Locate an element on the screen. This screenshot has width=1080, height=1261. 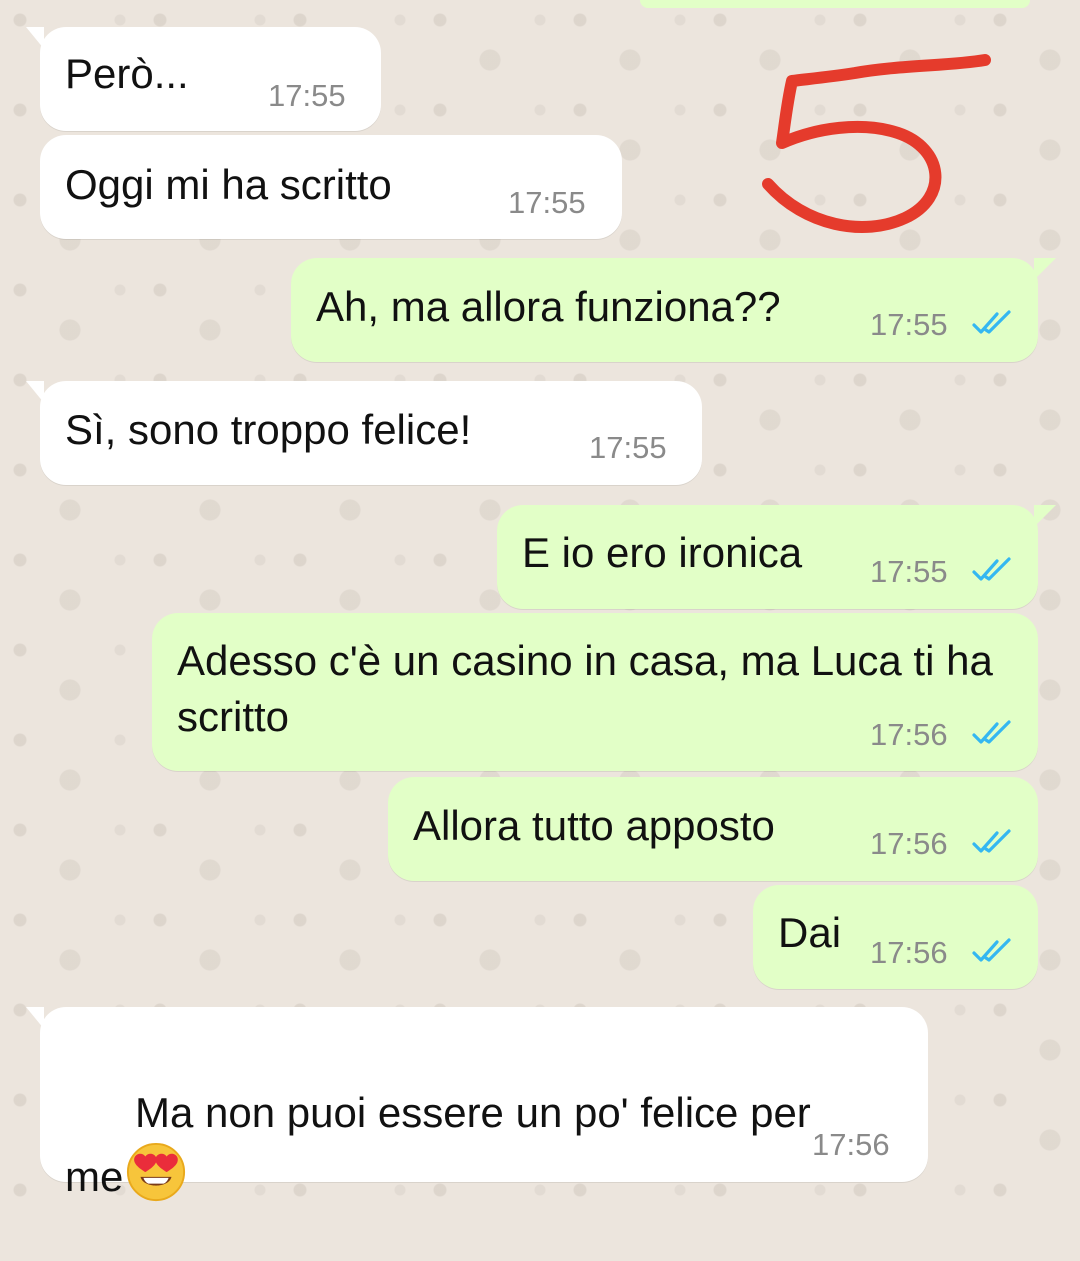
message-bubble: Sì, sono troppo felice! 17:55 is located at coordinates (364, 433).